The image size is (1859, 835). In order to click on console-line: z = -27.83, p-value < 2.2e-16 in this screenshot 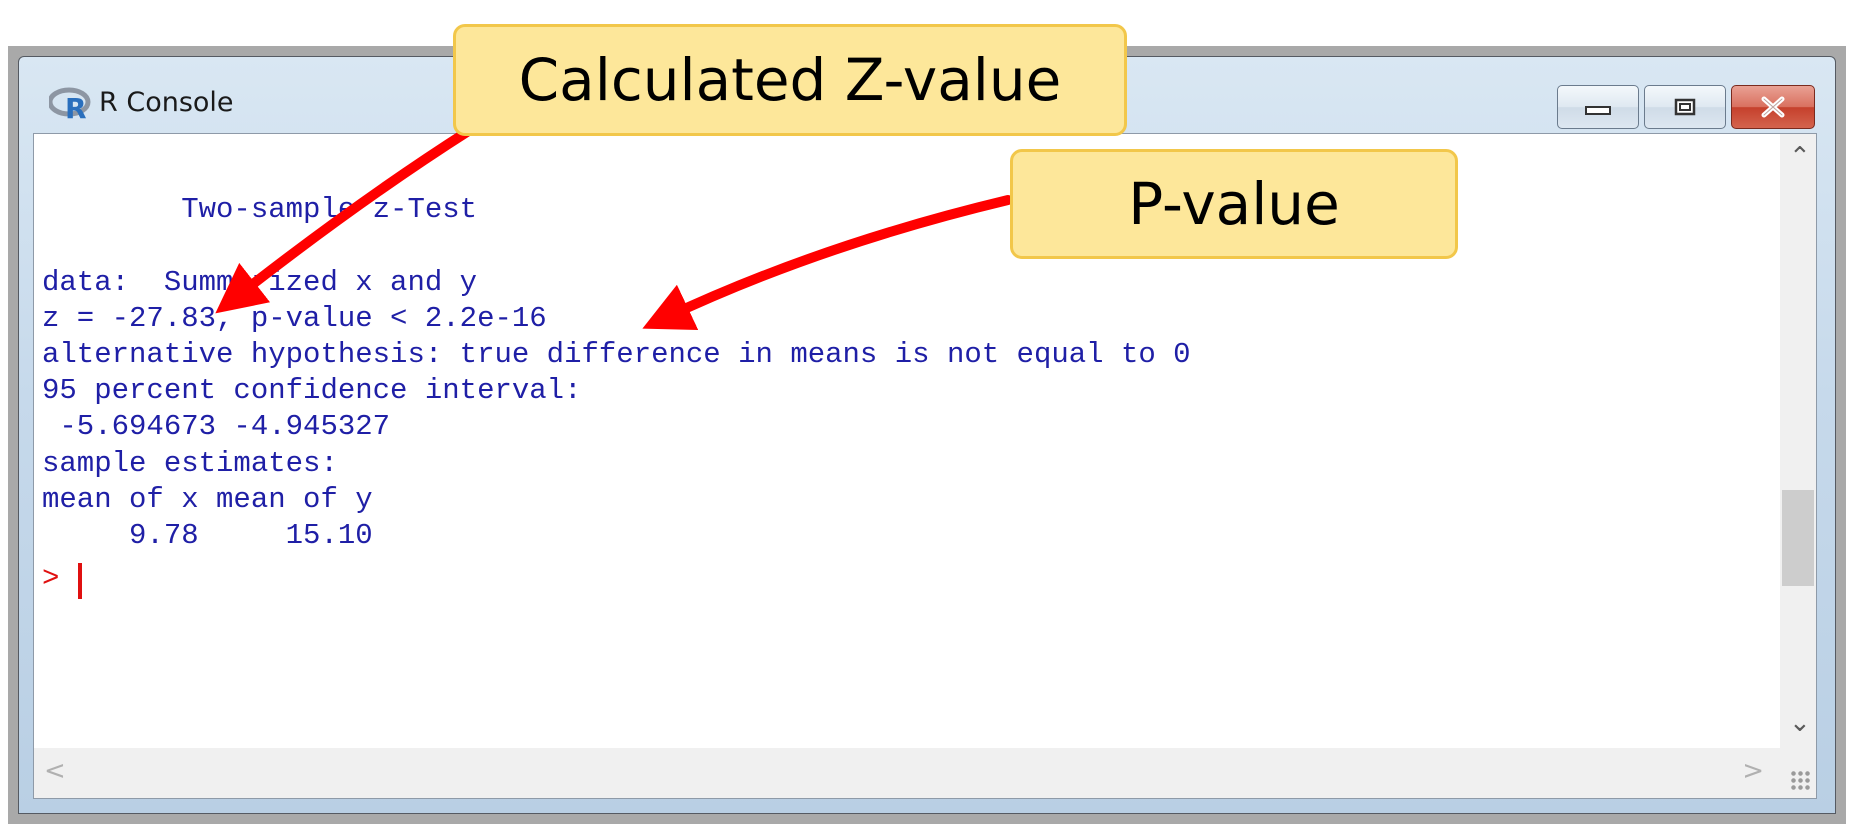, I will do `click(294, 318)`.